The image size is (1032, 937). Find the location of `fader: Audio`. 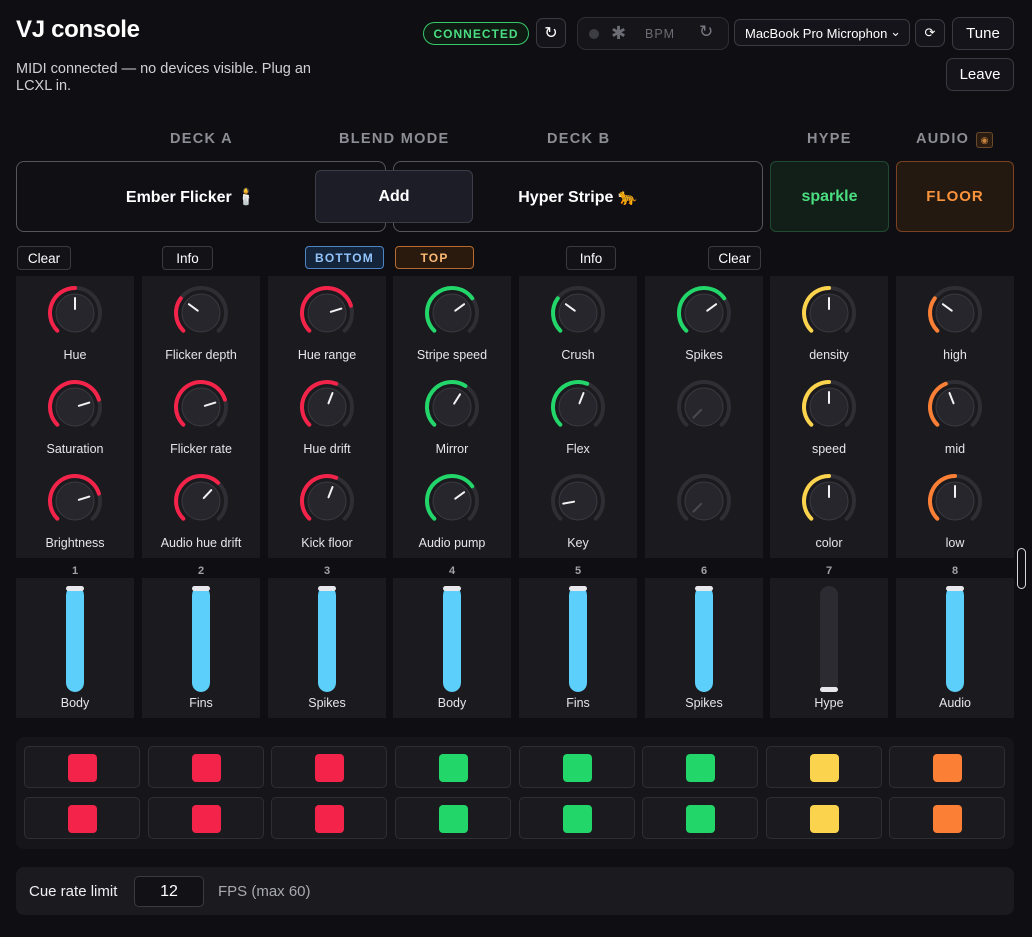

fader: Audio is located at coordinates (955, 648).